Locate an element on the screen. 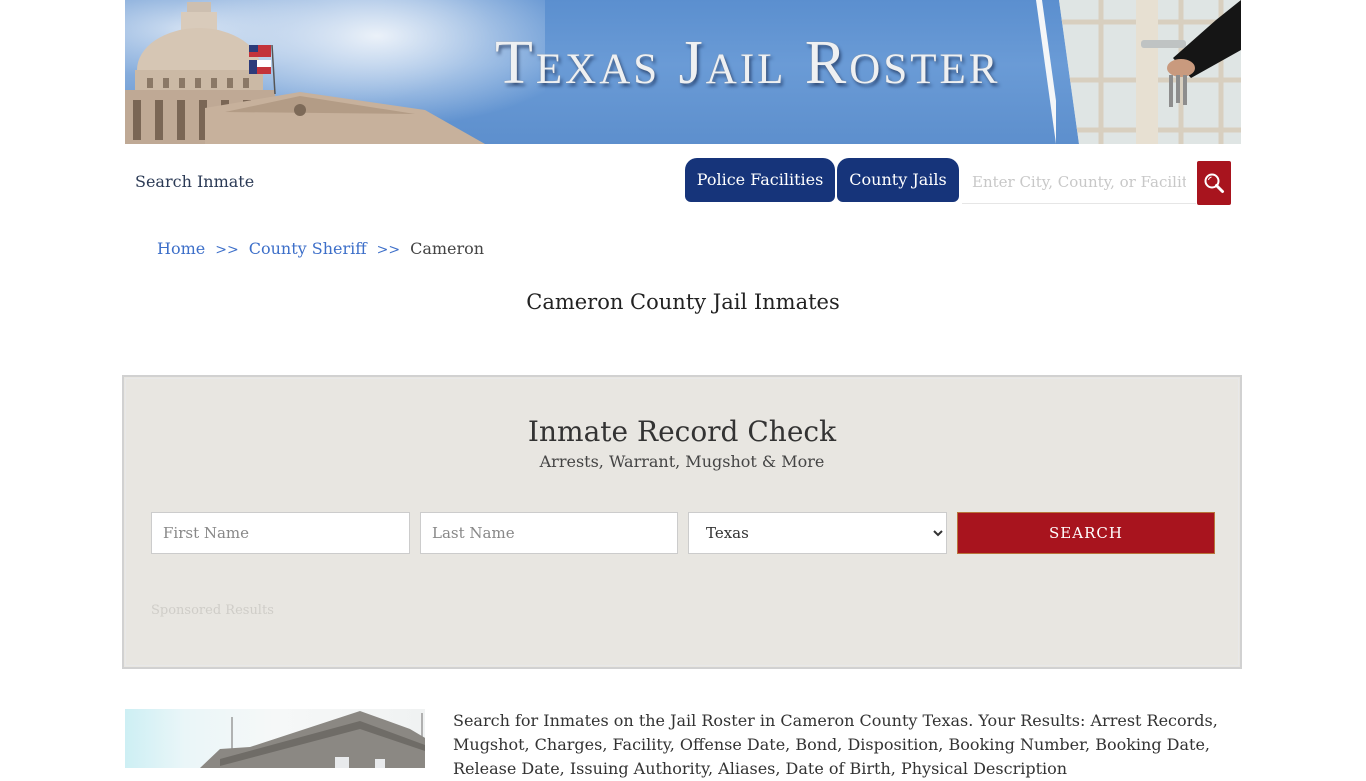 The image size is (1366, 781). record-search-button: SEARCH is located at coordinates (1086, 533).